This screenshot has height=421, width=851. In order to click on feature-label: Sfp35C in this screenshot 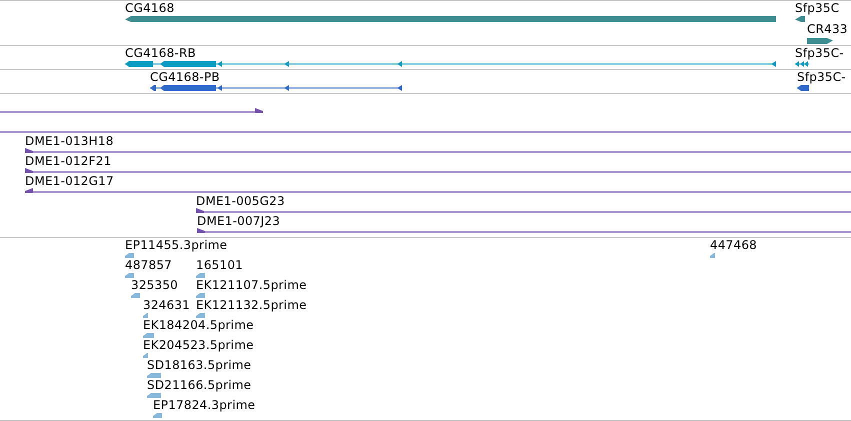, I will do `click(817, 8)`.